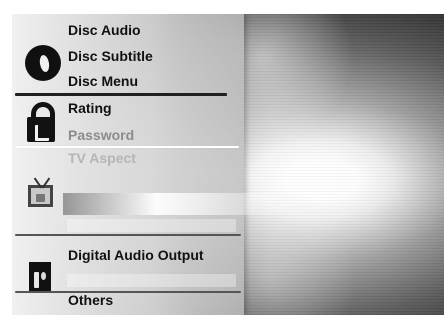 Image resolution: width=446 pixels, height=316 pixels. I want to click on others-settings-group: Others, so click(128, 302).